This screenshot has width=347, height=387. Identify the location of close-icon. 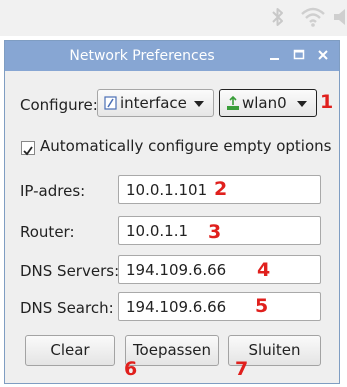
(323, 55).